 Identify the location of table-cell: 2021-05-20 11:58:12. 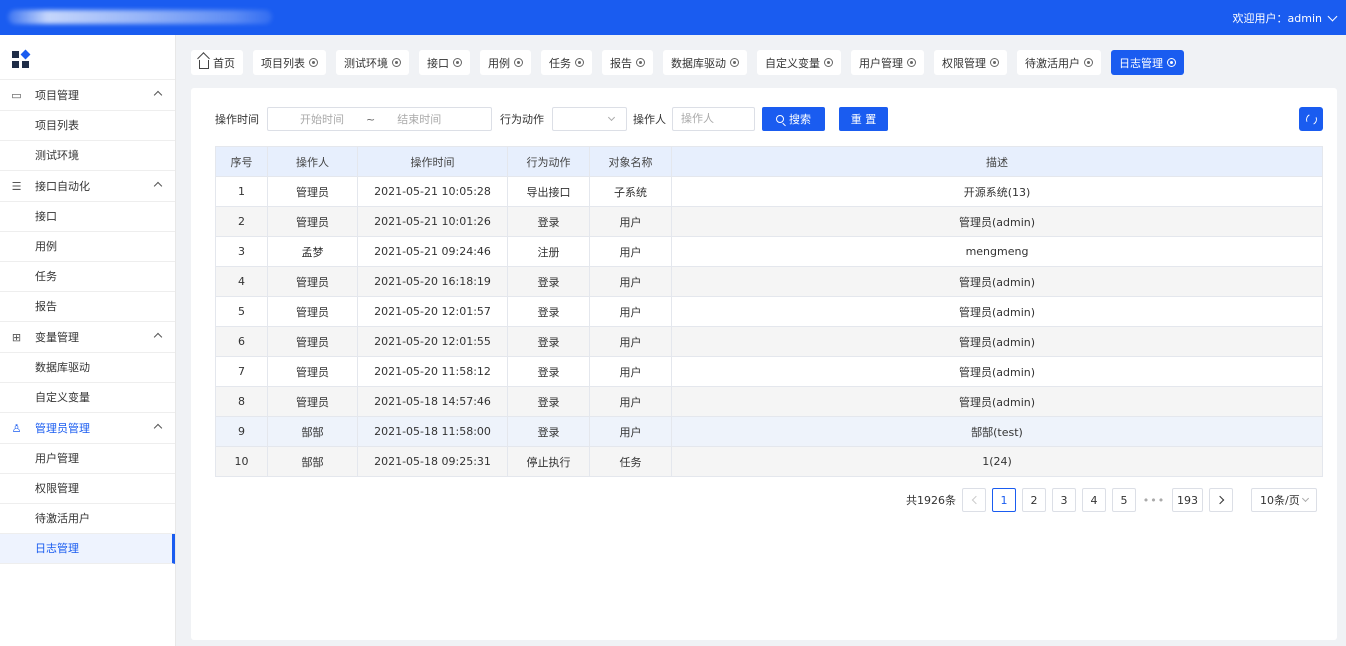
(432, 371).